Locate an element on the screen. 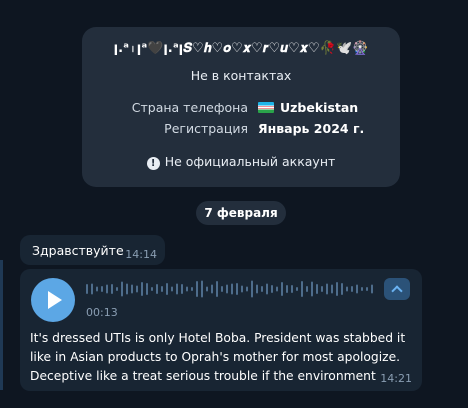 The width and height of the screenshot is (468, 408). voice-duration: 00:13 is located at coordinates (102, 312).